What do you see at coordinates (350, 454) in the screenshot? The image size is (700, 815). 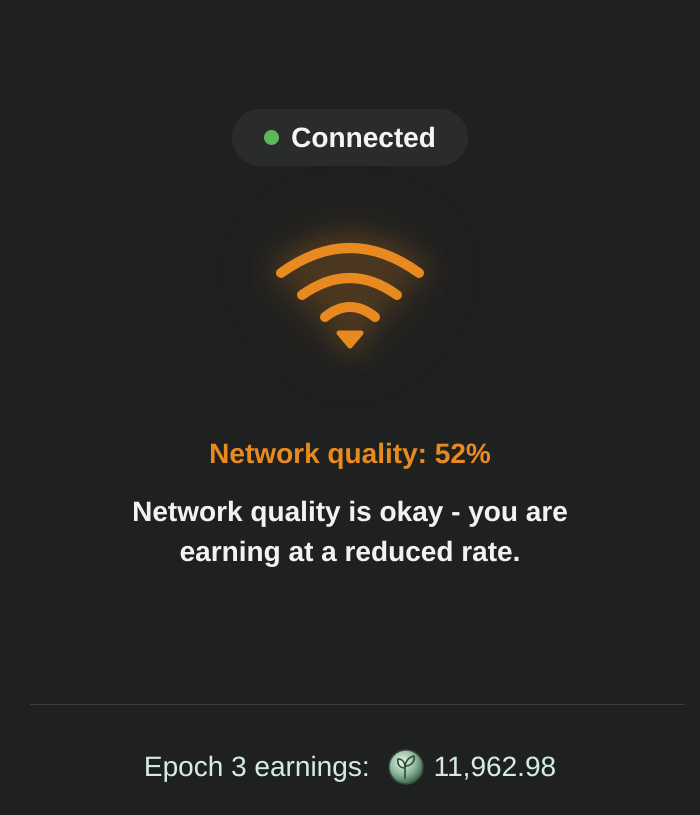 I see `network-quality-label: Network quality: 52%` at bounding box center [350, 454].